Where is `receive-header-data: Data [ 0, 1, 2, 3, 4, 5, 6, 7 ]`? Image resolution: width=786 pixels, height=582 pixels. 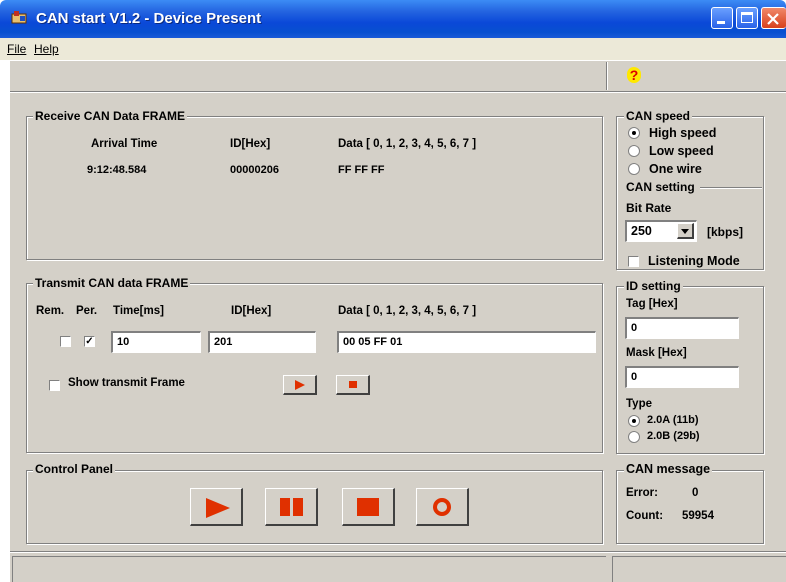 receive-header-data: Data [ 0, 1, 2, 3, 4, 5, 6, 7 ] is located at coordinates (407, 144).